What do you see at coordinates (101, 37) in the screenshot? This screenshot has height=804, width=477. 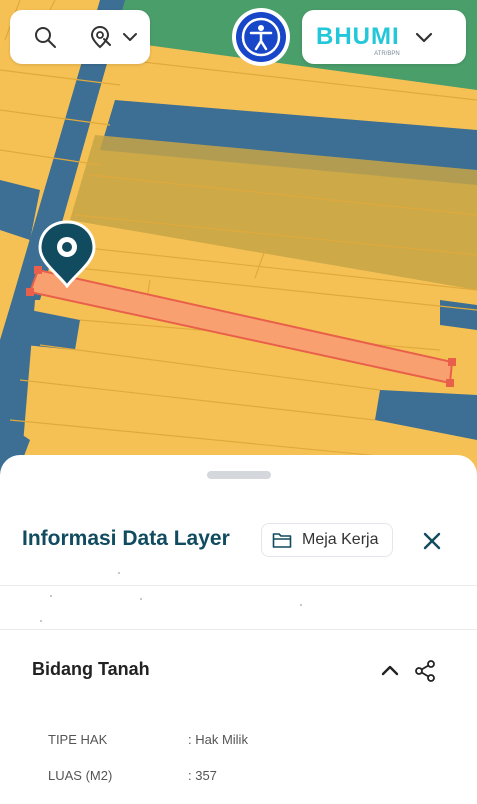 I see `location-pin-search-icon` at bounding box center [101, 37].